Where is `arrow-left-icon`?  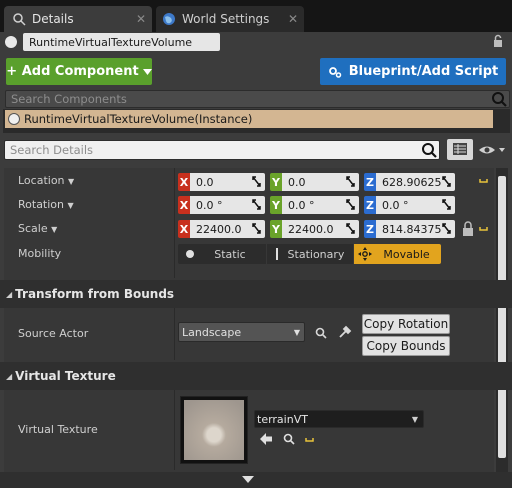 arrow-left-icon is located at coordinates (266, 439).